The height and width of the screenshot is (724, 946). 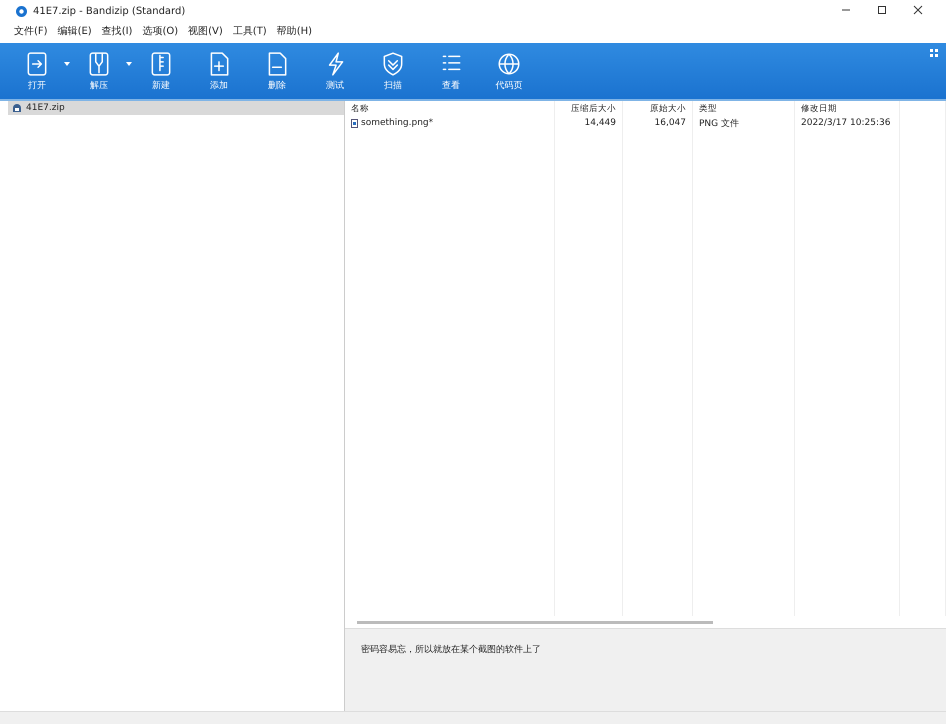 What do you see at coordinates (176, 108) in the screenshot?
I see `tree-item: 41E7.zip` at bounding box center [176, 108].